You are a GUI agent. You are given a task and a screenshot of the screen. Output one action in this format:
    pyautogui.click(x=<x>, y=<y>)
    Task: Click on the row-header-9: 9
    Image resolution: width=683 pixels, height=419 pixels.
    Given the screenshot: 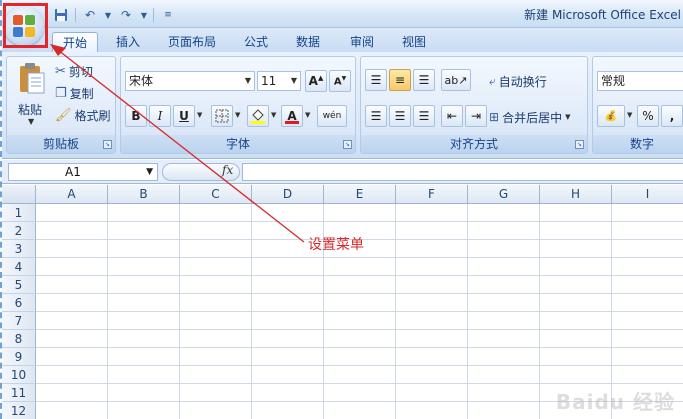 What is the action you would take?
    pyautogui.click(x=19, y=357)
    